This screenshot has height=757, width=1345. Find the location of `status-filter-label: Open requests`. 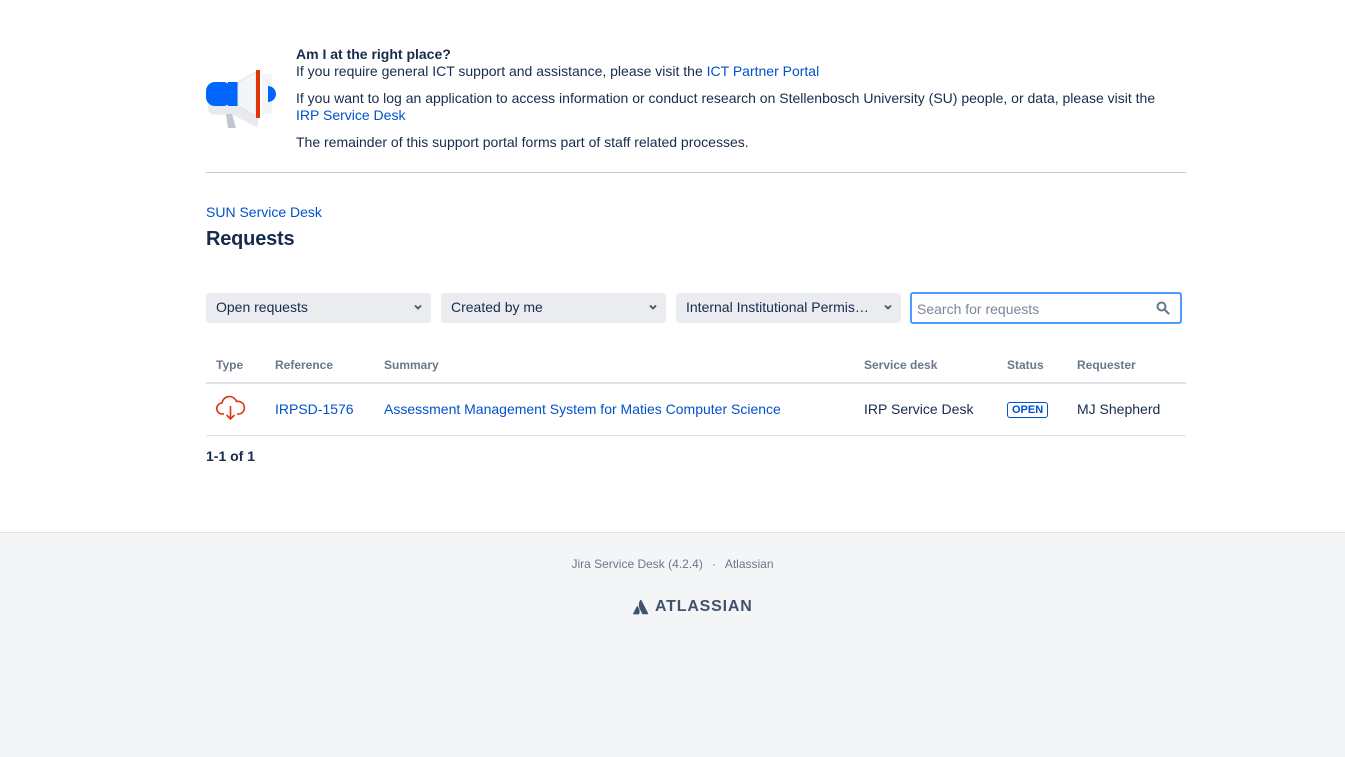

status-filter-label: Open requests is located at coordinates (262, 307).